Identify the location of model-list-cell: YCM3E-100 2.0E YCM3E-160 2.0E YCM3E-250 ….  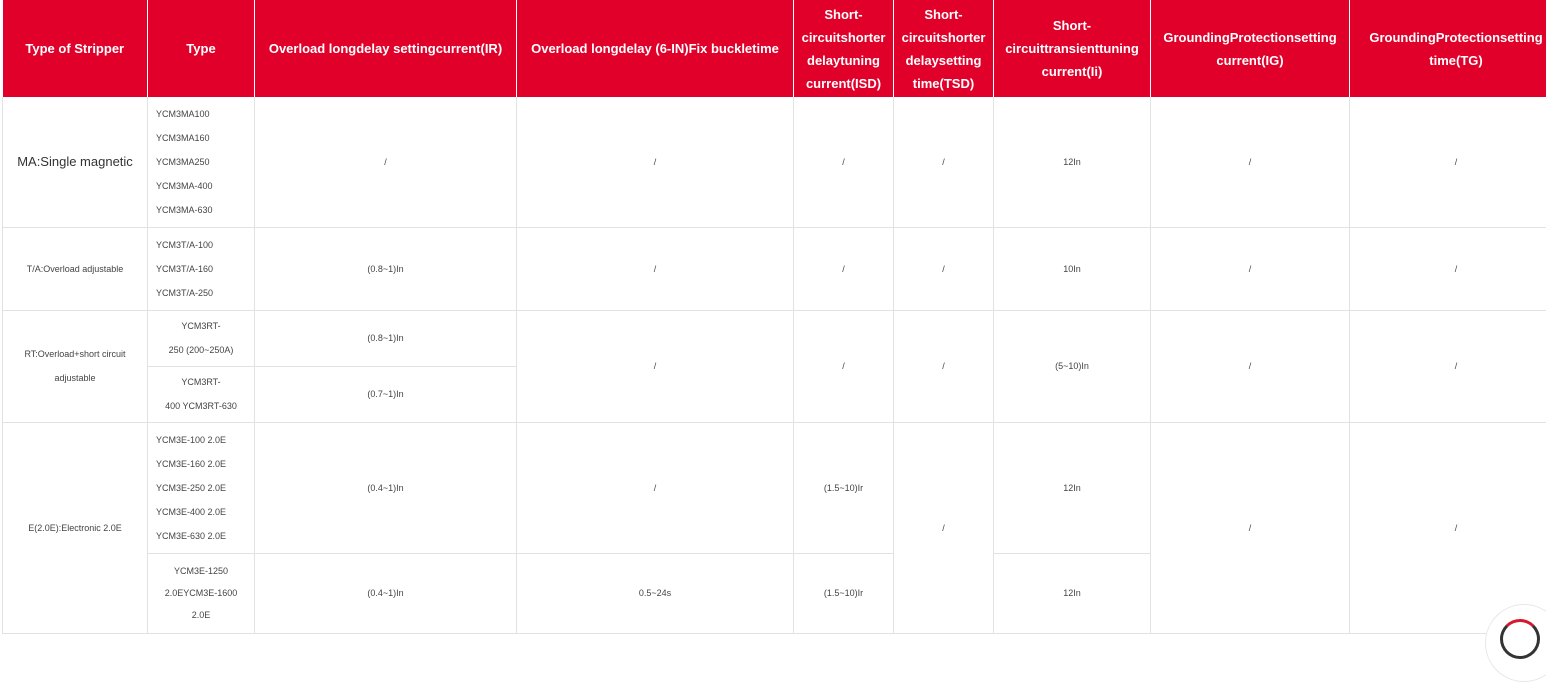
(201, 487).